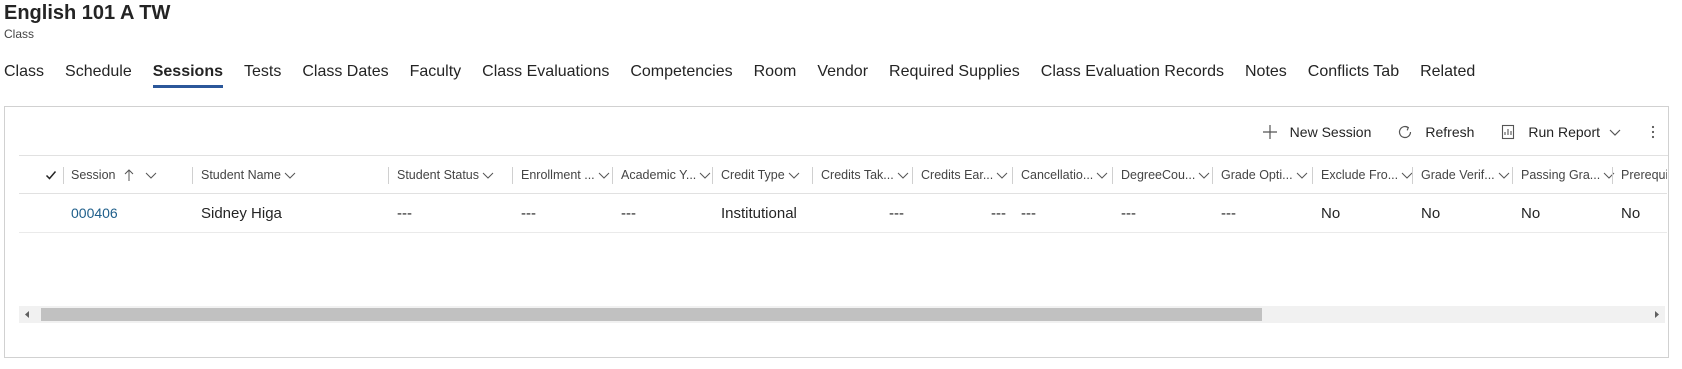  I want to click on checkmark-icon, so click(51, 175).